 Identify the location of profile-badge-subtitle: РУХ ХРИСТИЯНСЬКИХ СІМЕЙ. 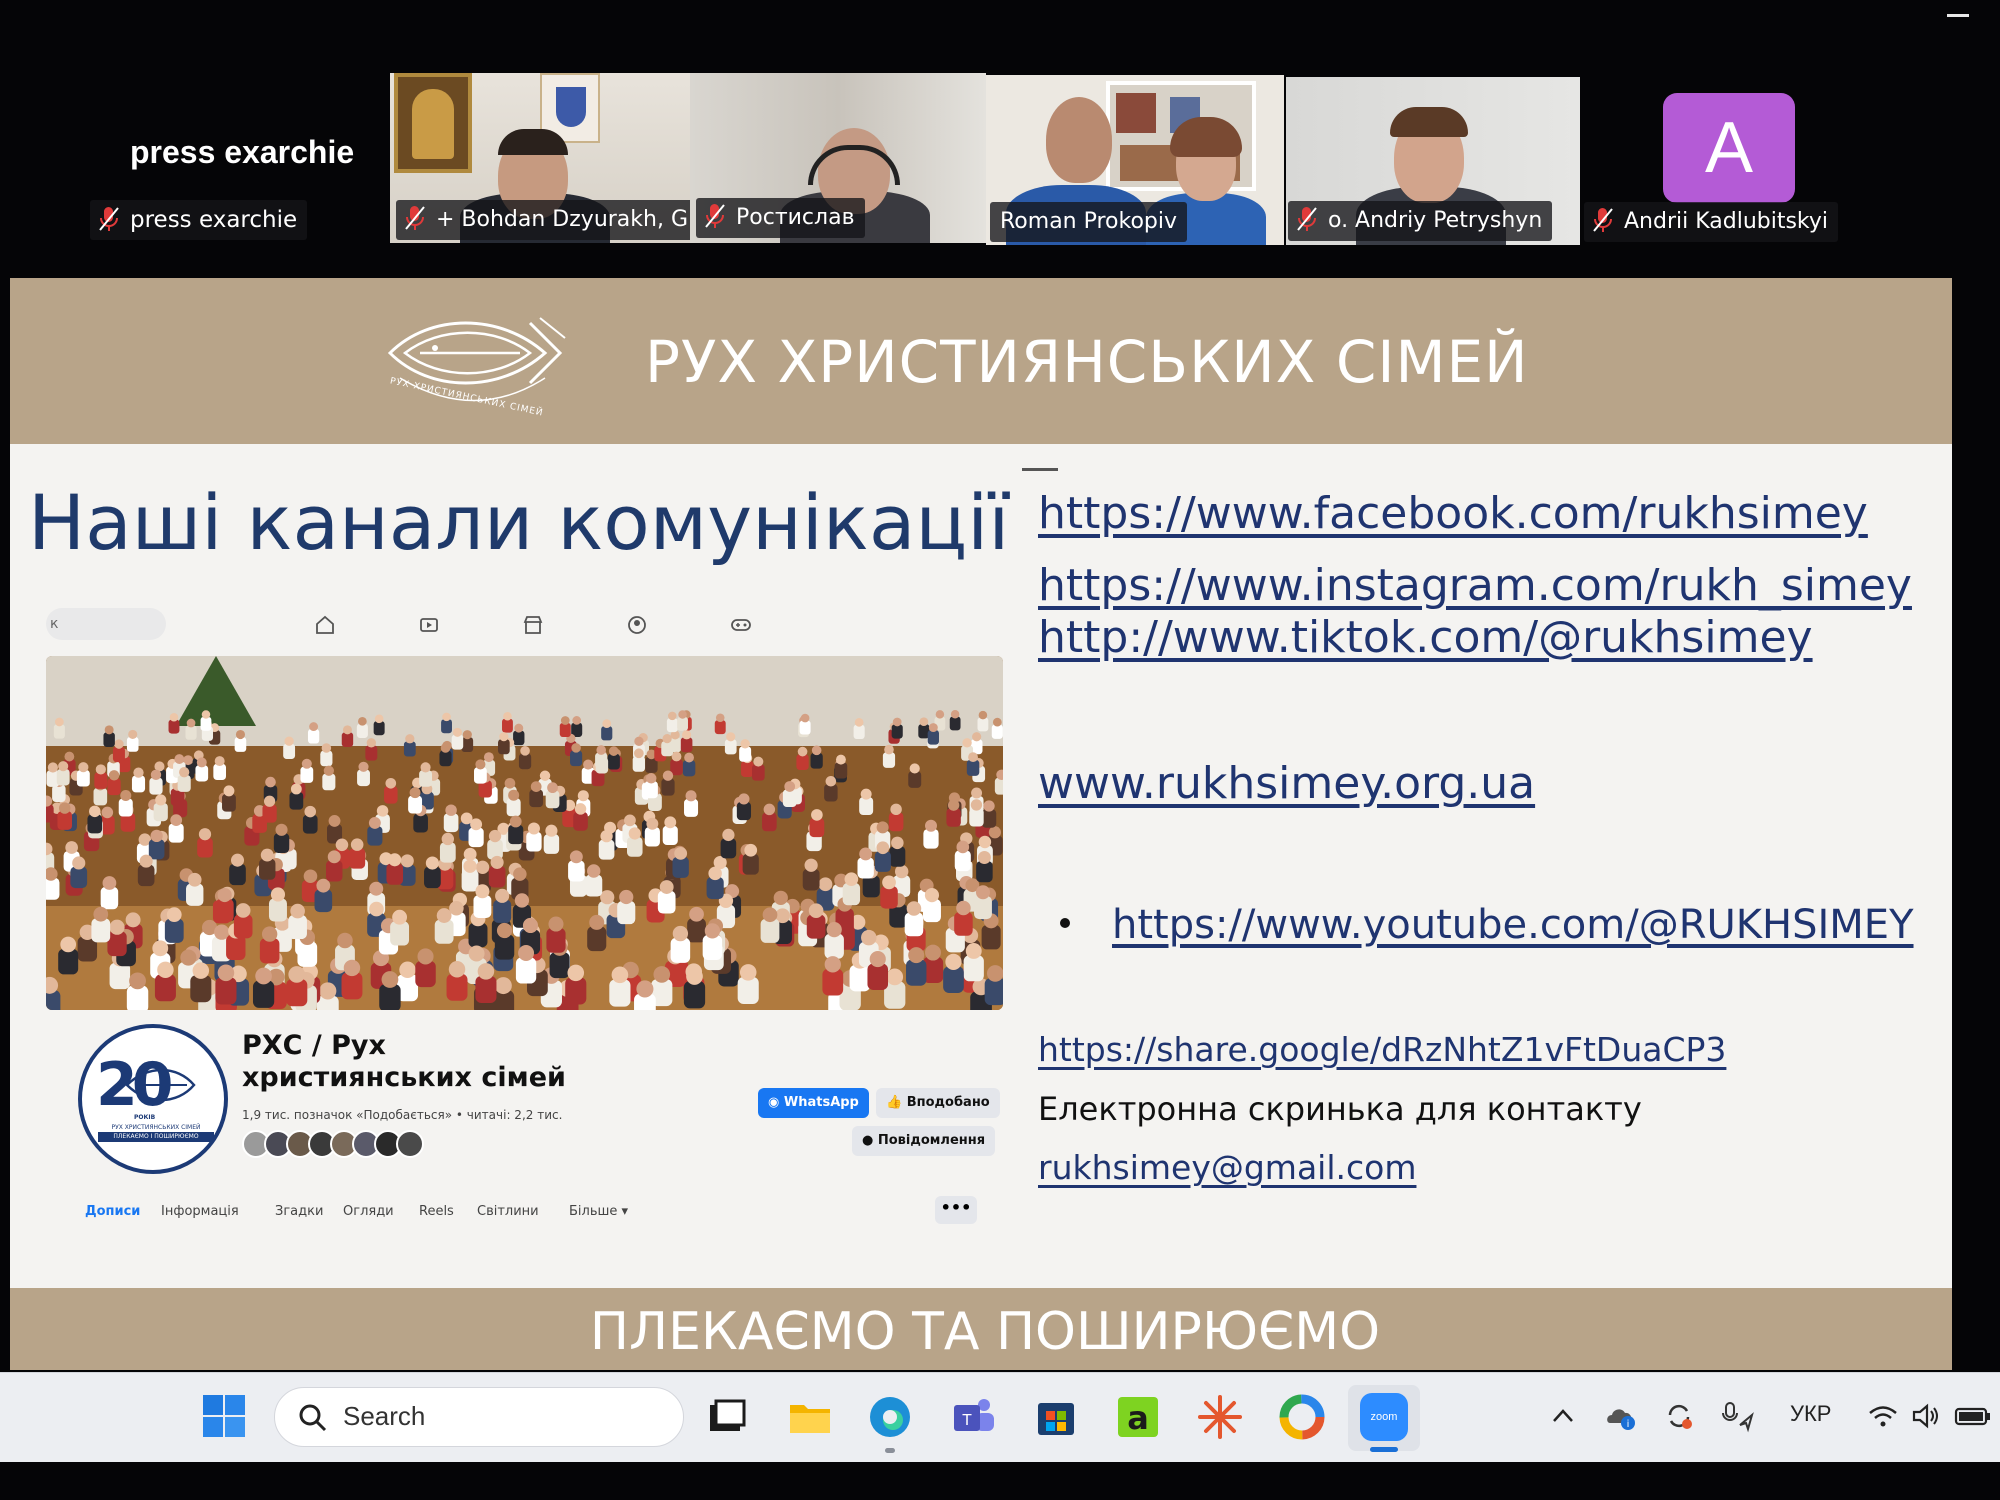
(156, 1127).